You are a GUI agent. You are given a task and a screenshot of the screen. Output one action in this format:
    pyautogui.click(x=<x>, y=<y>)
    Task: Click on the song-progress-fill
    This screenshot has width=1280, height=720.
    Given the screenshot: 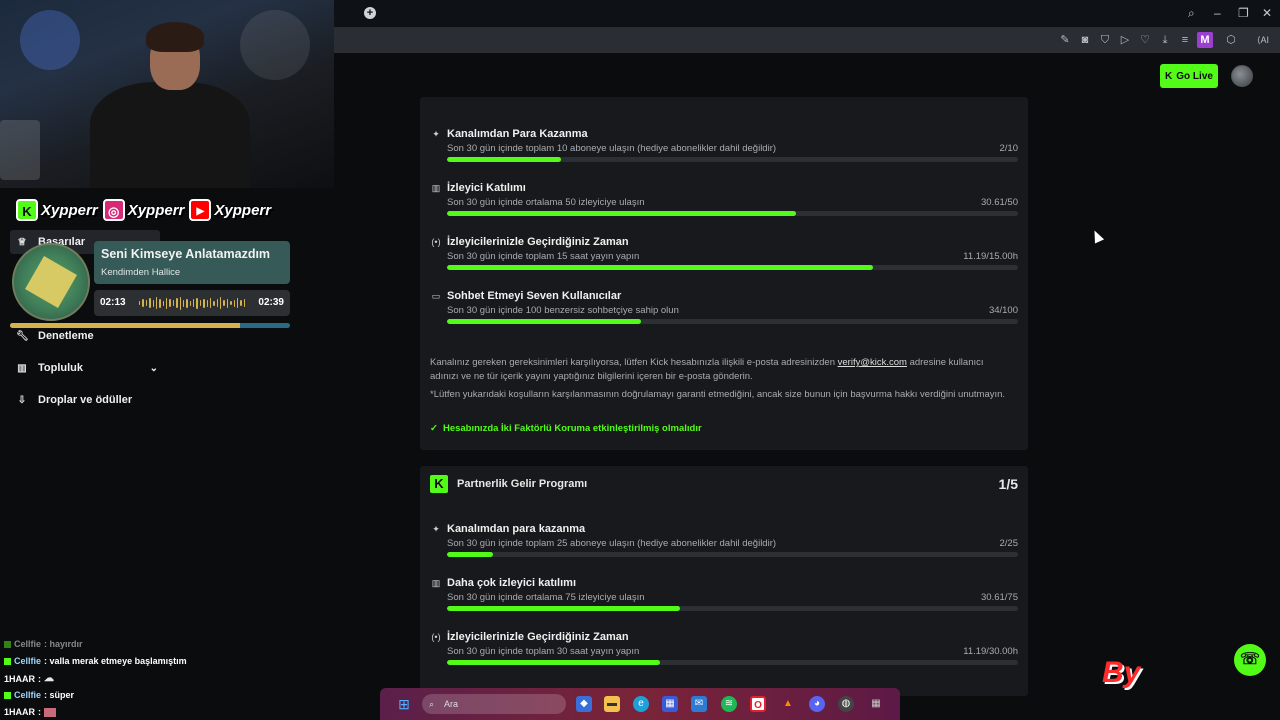 What is the action you would take?
    pyautogui.click(x=125, y=325)
    